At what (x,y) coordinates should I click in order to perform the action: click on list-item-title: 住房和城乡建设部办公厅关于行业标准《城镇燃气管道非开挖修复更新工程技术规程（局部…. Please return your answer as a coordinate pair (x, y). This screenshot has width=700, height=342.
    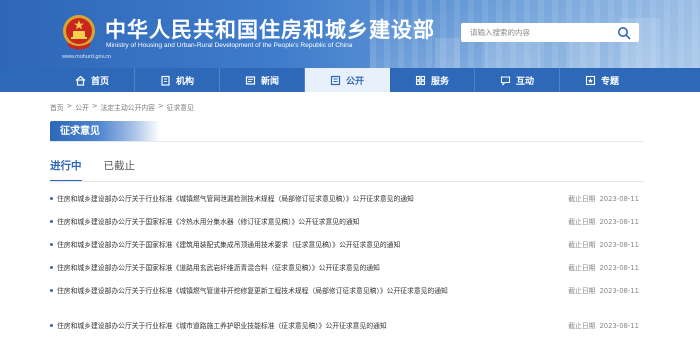
    Looking at the image, I should click on (252, 290).